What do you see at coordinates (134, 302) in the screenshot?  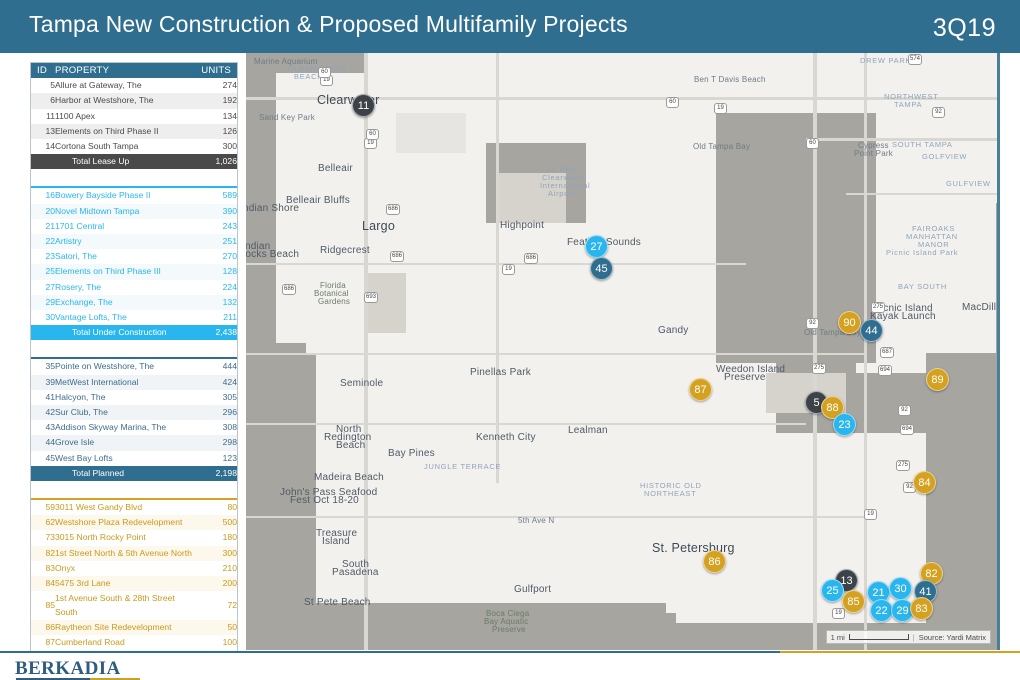 I see `table-row: 29 Exchange, The 132` at bounding box center [134, 302].